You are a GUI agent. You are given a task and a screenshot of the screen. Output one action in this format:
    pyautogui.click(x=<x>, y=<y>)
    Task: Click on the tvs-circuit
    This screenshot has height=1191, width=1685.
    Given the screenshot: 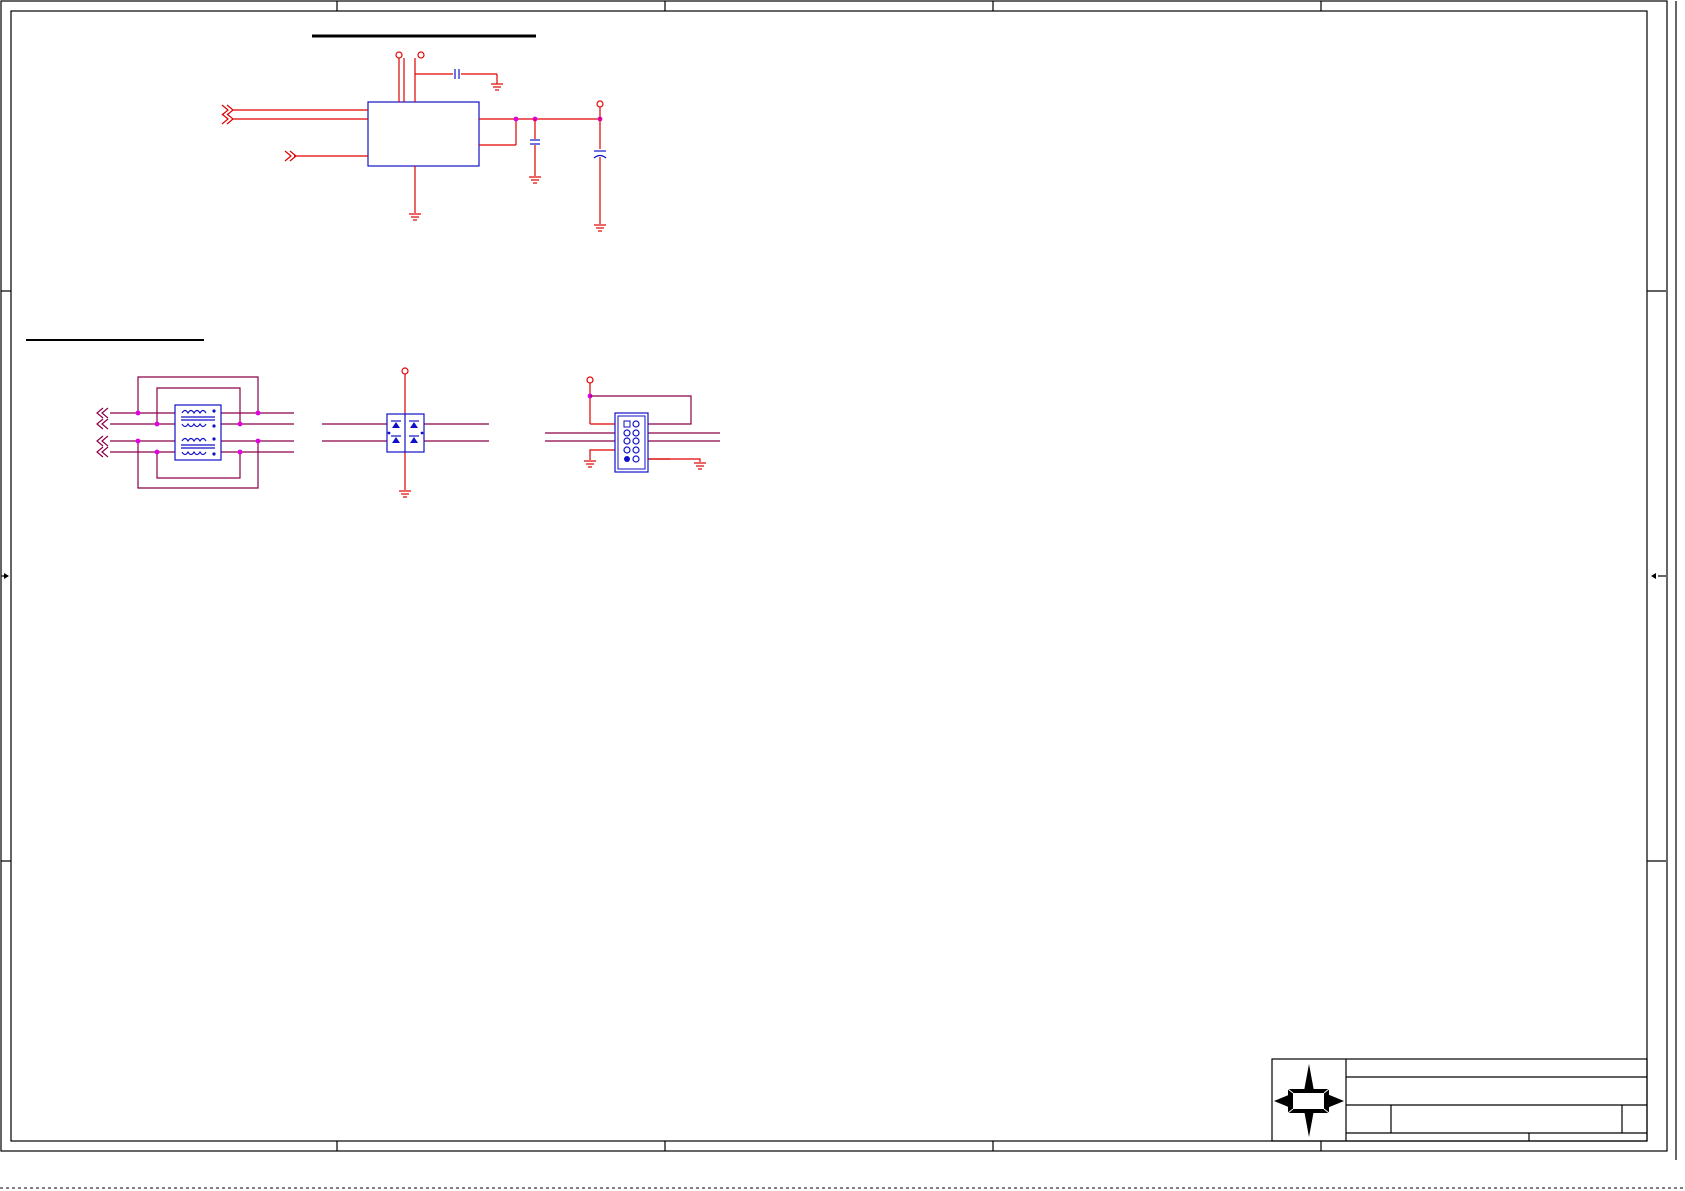 What is the action you would take?
    pyautogui.click(x=405, y=432)
    